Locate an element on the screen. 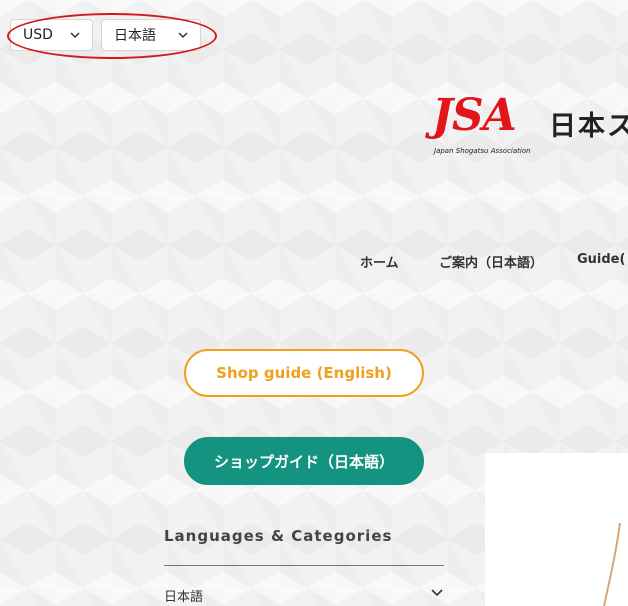 The width and height of the screenshot is (628, 606). languages-categories-heading: Languages & Categories is located at coordinates (278, 536).